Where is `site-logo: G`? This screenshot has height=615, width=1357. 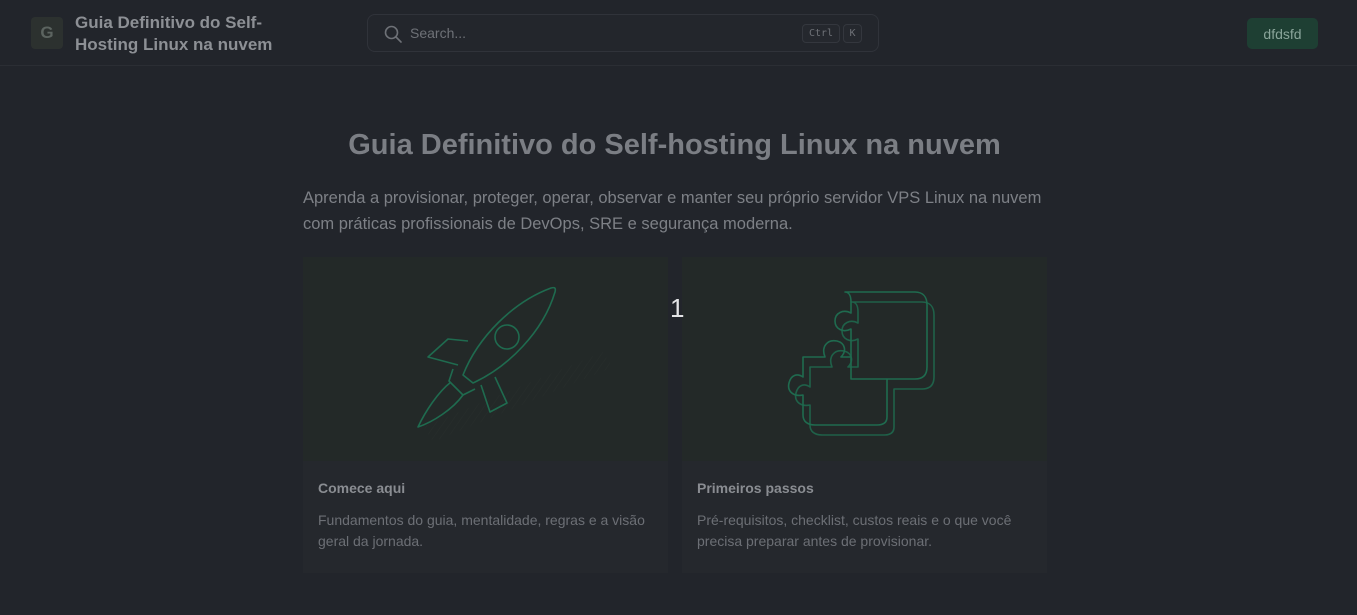
site-logo: G is located at coordinates (47, 33).